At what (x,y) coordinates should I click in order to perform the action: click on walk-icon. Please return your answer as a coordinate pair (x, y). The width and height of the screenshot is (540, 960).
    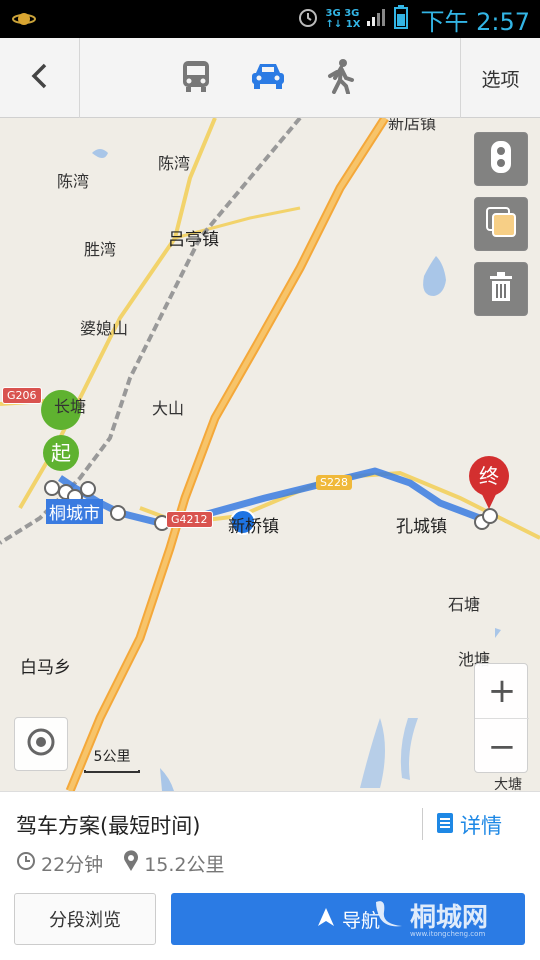
    Looking at the image, I should click on (340, 78).